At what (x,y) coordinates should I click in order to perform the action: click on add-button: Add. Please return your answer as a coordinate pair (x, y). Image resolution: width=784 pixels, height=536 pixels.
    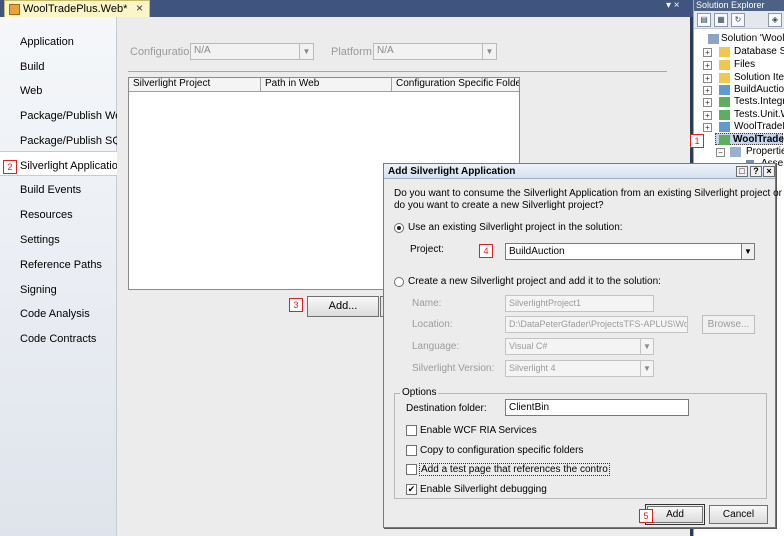
    Looking at the image, I should click on (675, 514).